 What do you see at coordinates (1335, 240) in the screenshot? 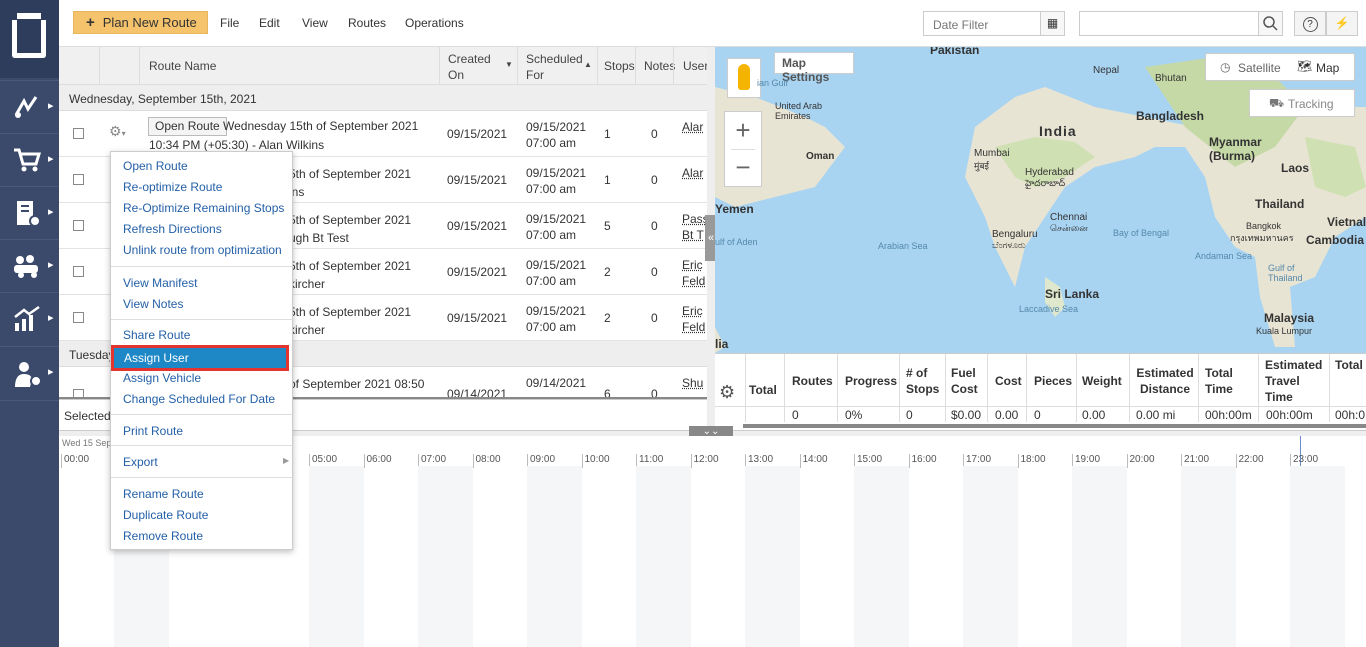
I see `map-label-cambodia: Cambodia` at bounding box center [1335, 240].